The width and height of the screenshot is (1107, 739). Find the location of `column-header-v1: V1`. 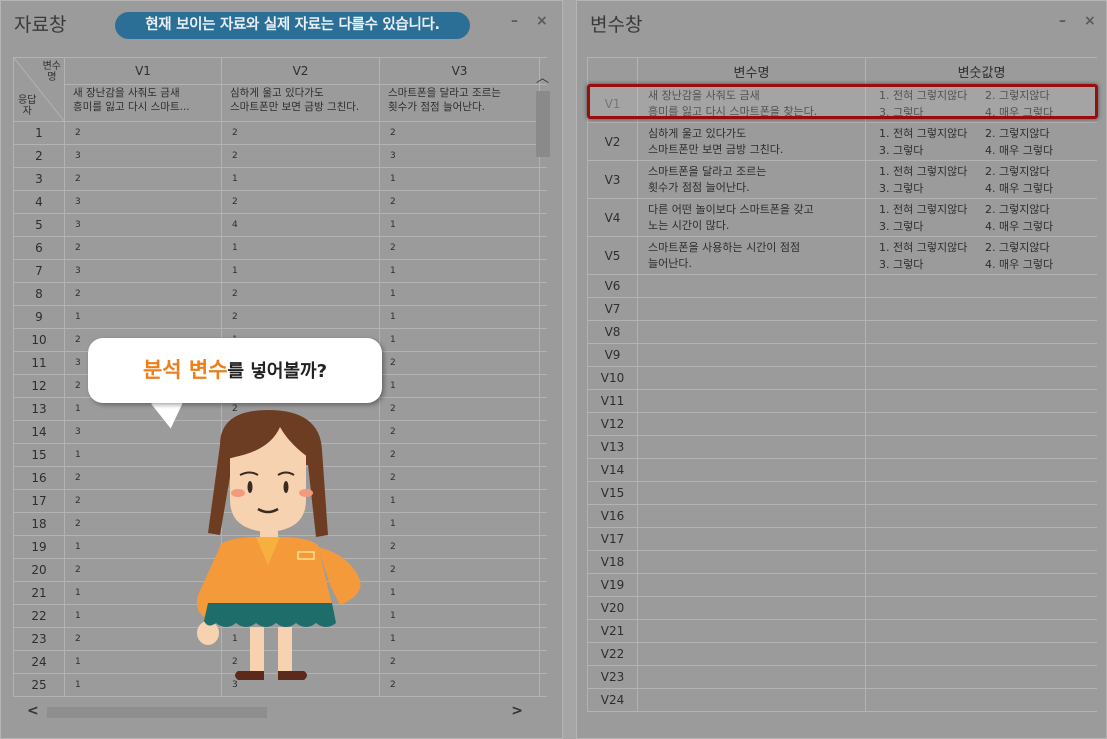

column-header-v1: V1 is located at coordinates (143, 71).